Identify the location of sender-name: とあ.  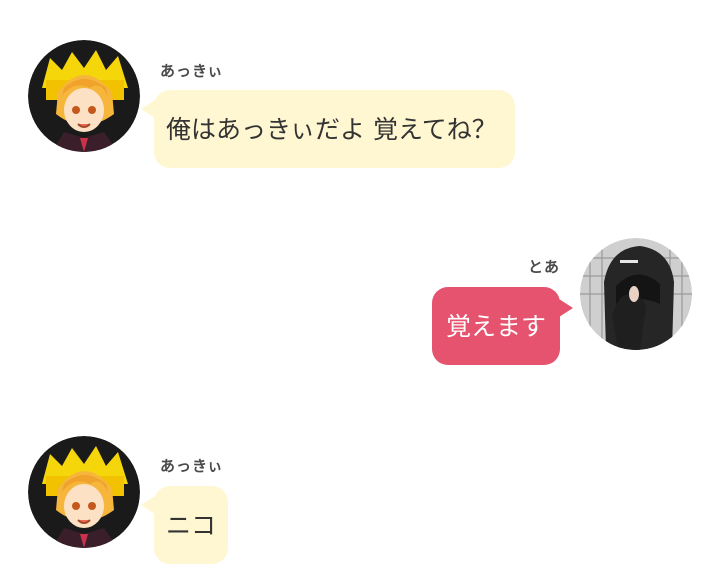
(544, 267).